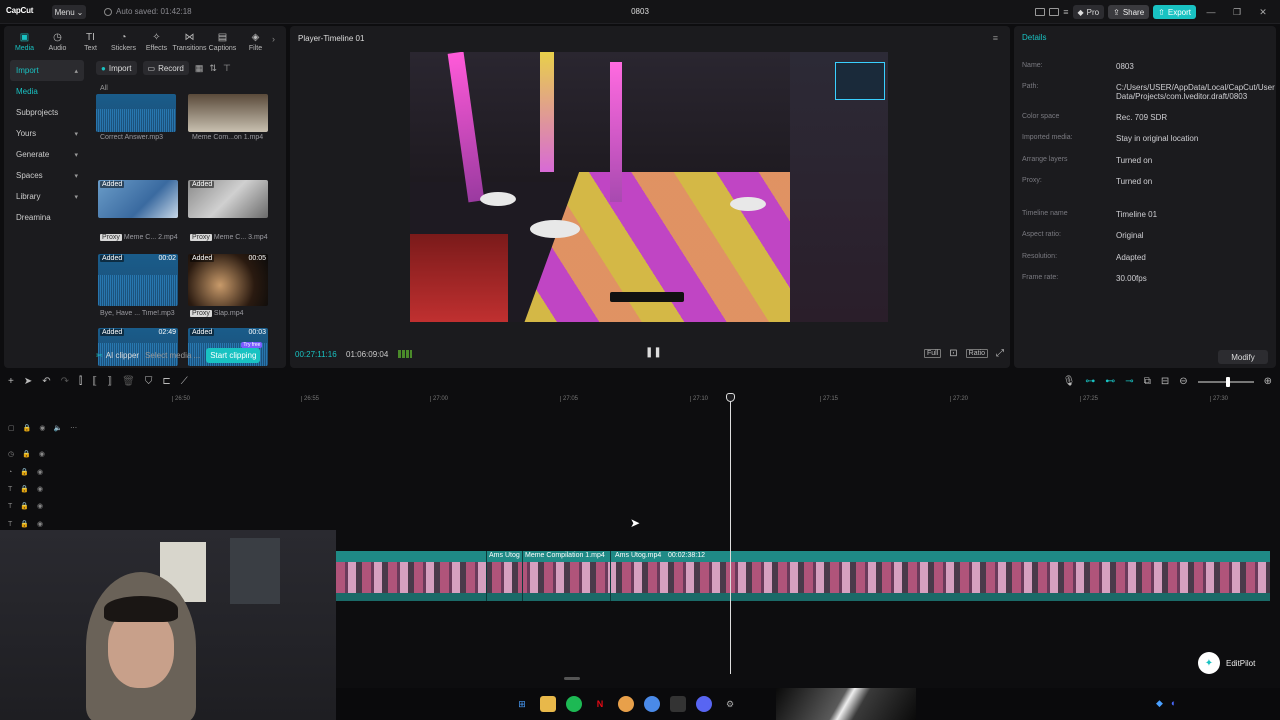  What do you see at coordinates (1243, 357) in the screenshot?
I see `modify-button: Modify` at bounding box center [1243, 357].